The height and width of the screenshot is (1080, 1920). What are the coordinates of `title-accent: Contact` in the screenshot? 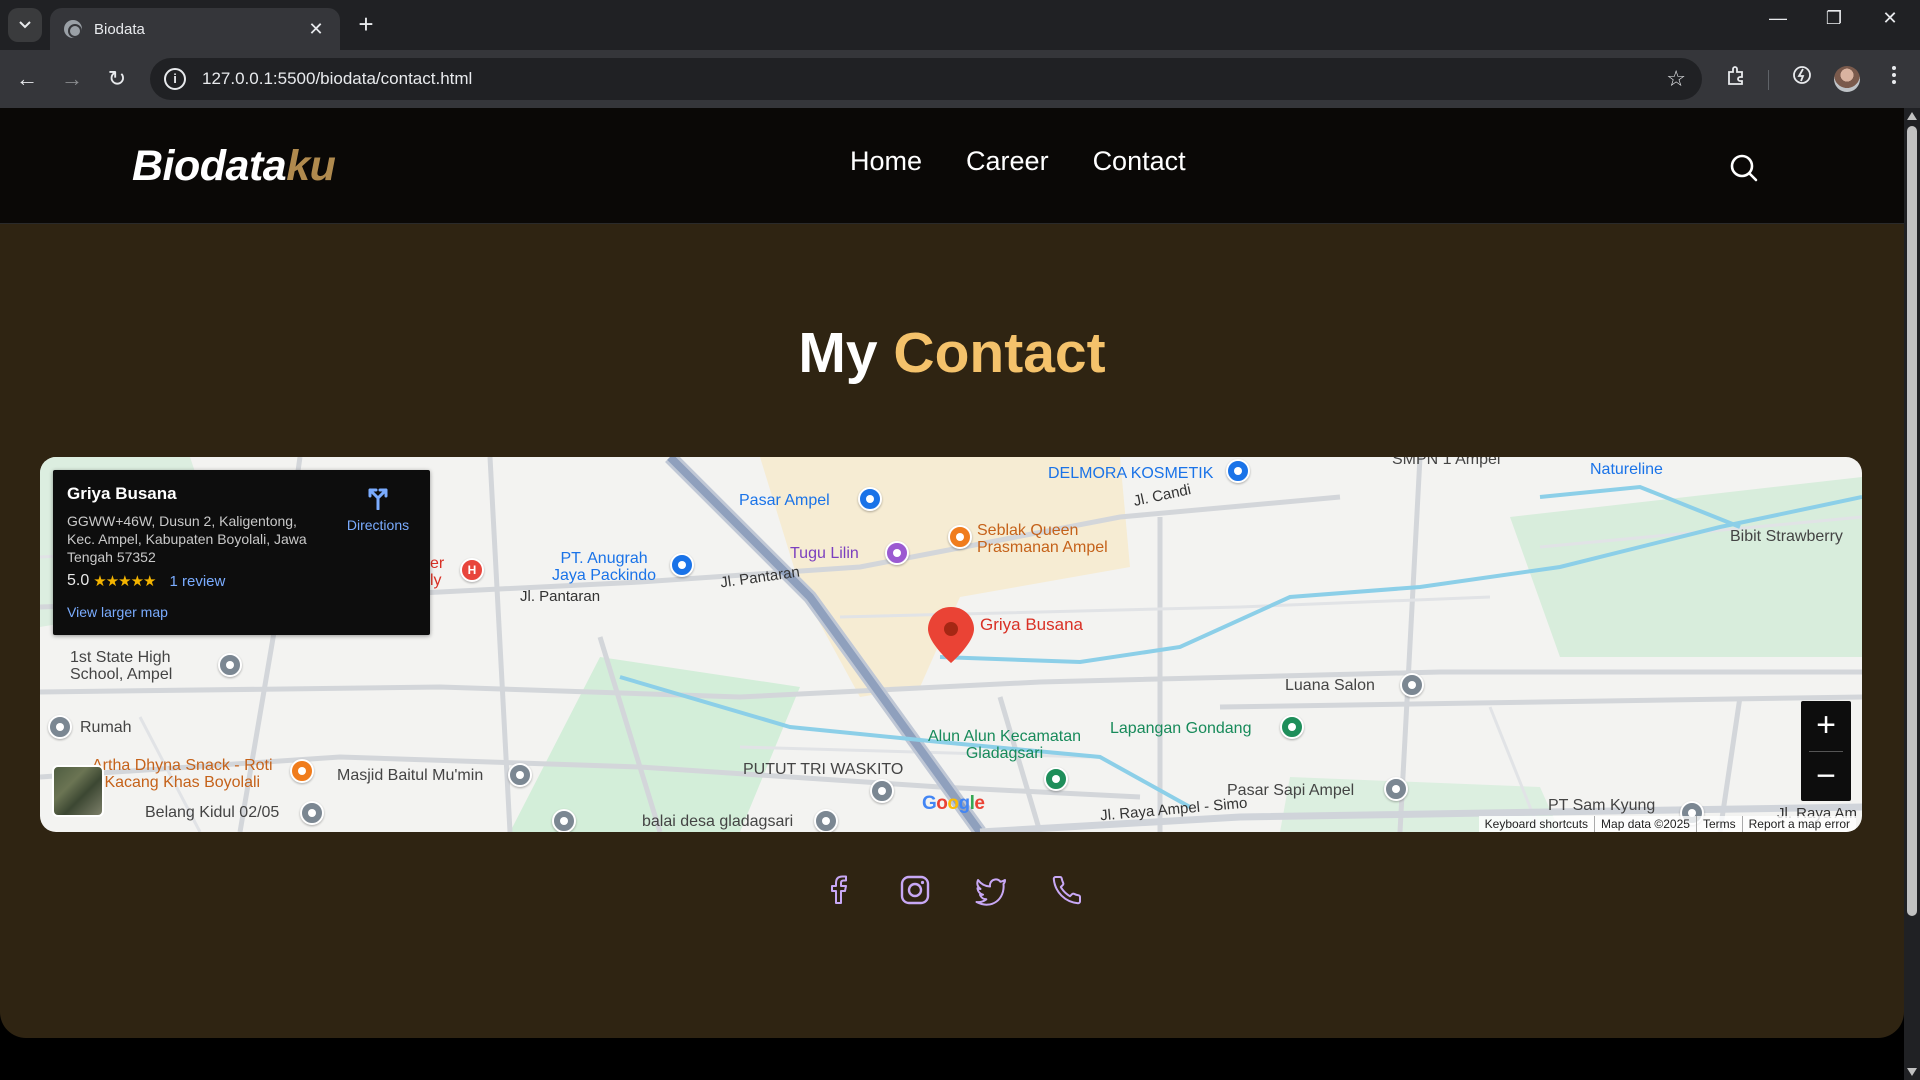 It's located at (999, 353).